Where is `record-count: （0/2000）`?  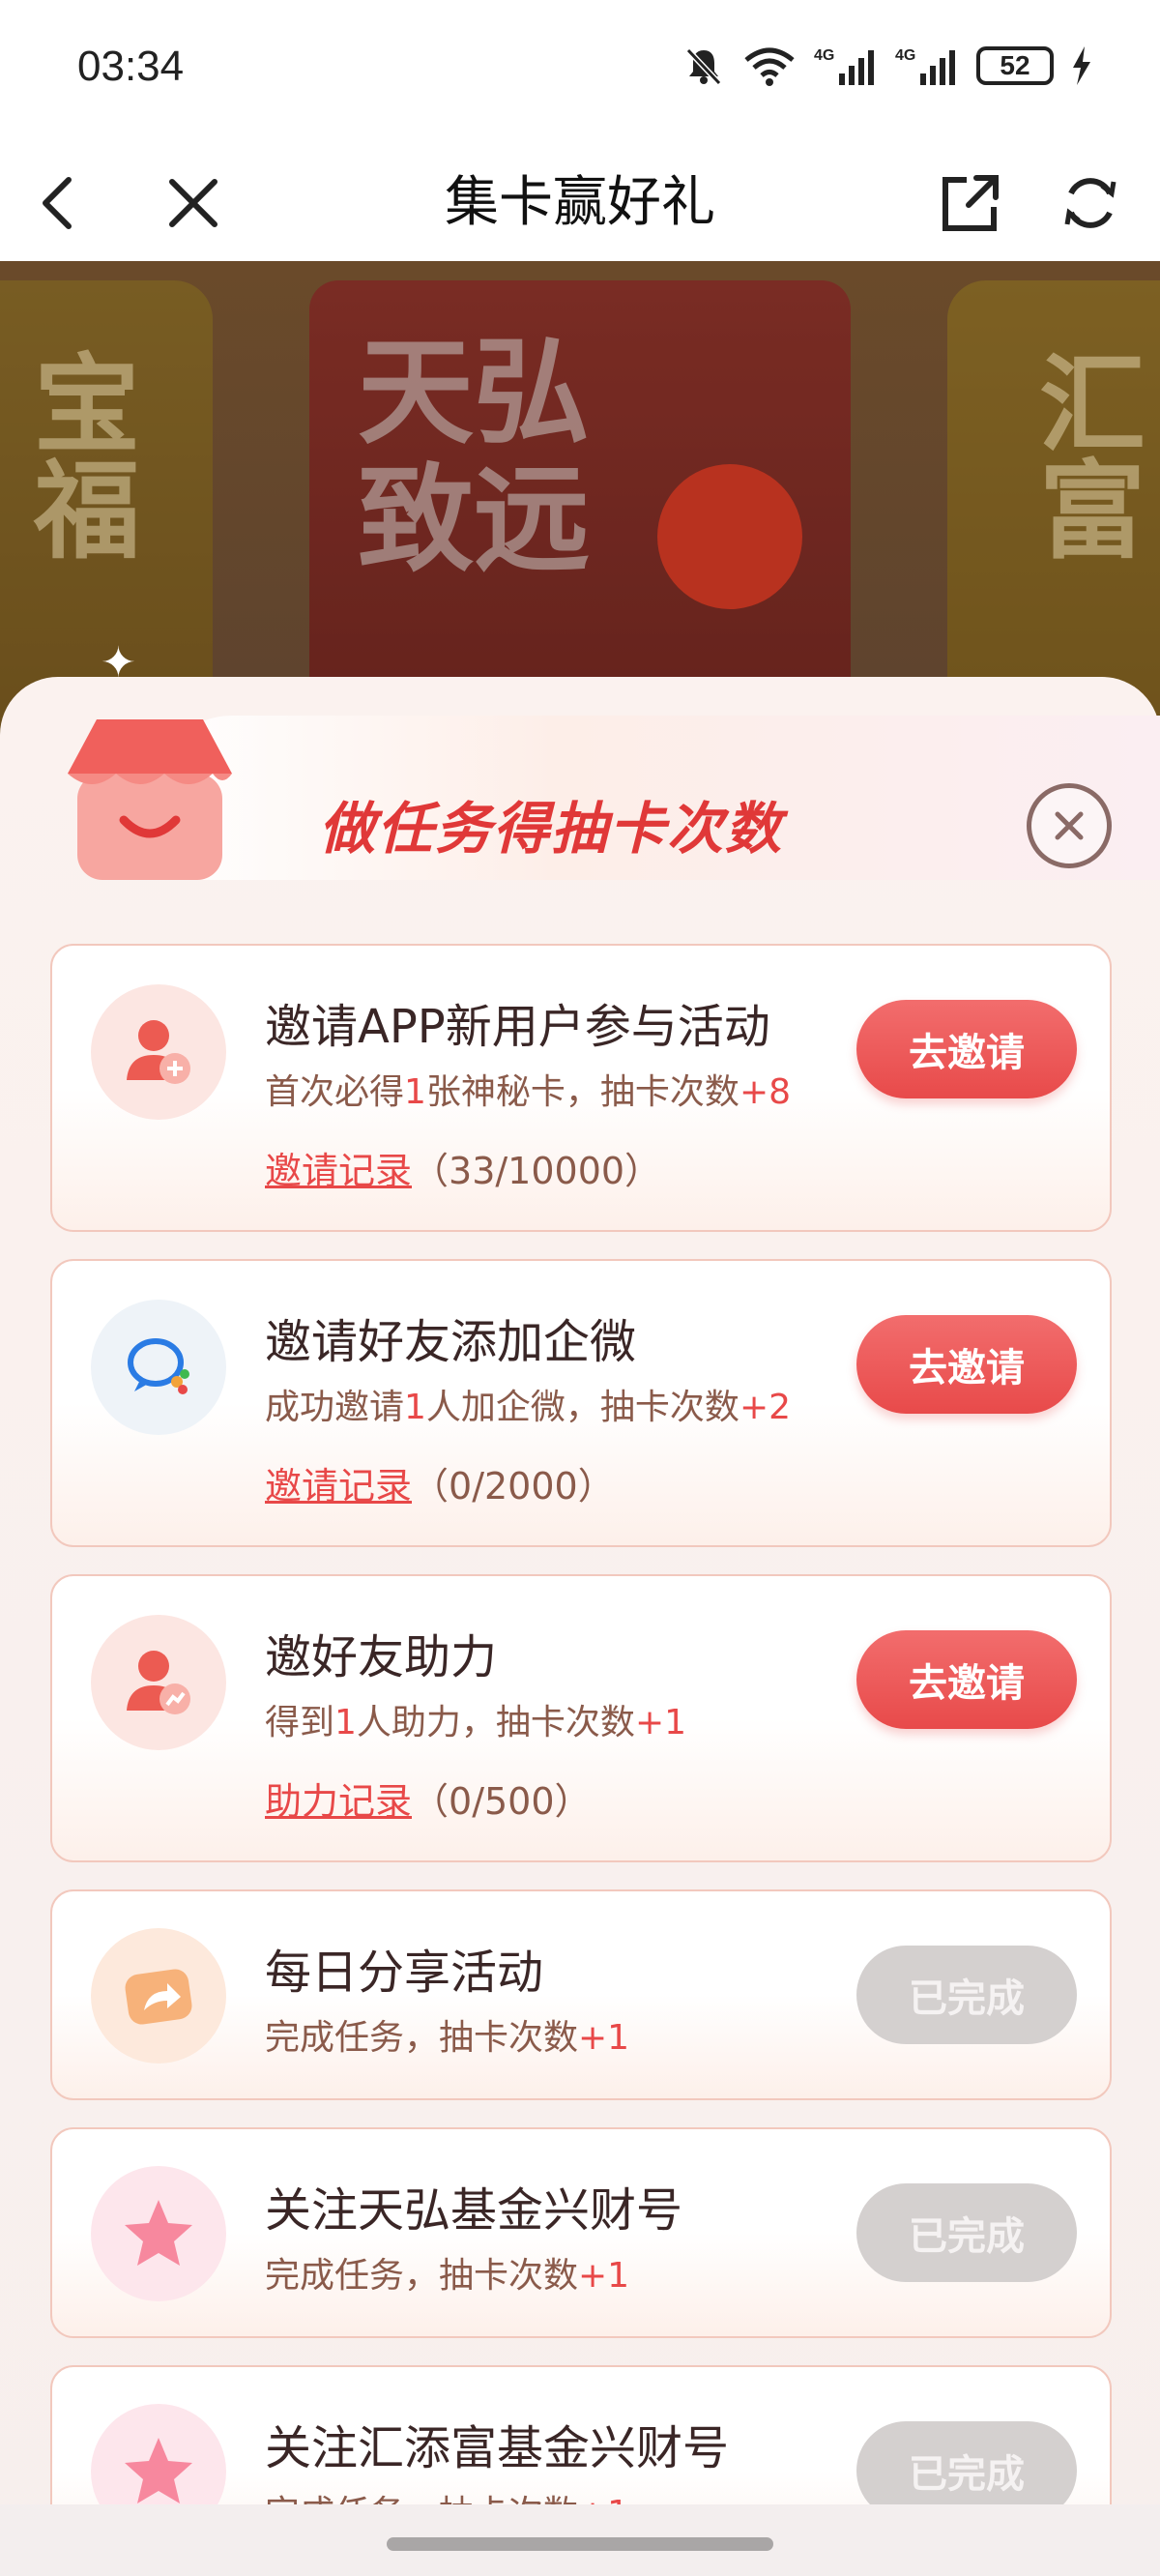 record-count: （0/2000） is located at coordinates (513, 1486).